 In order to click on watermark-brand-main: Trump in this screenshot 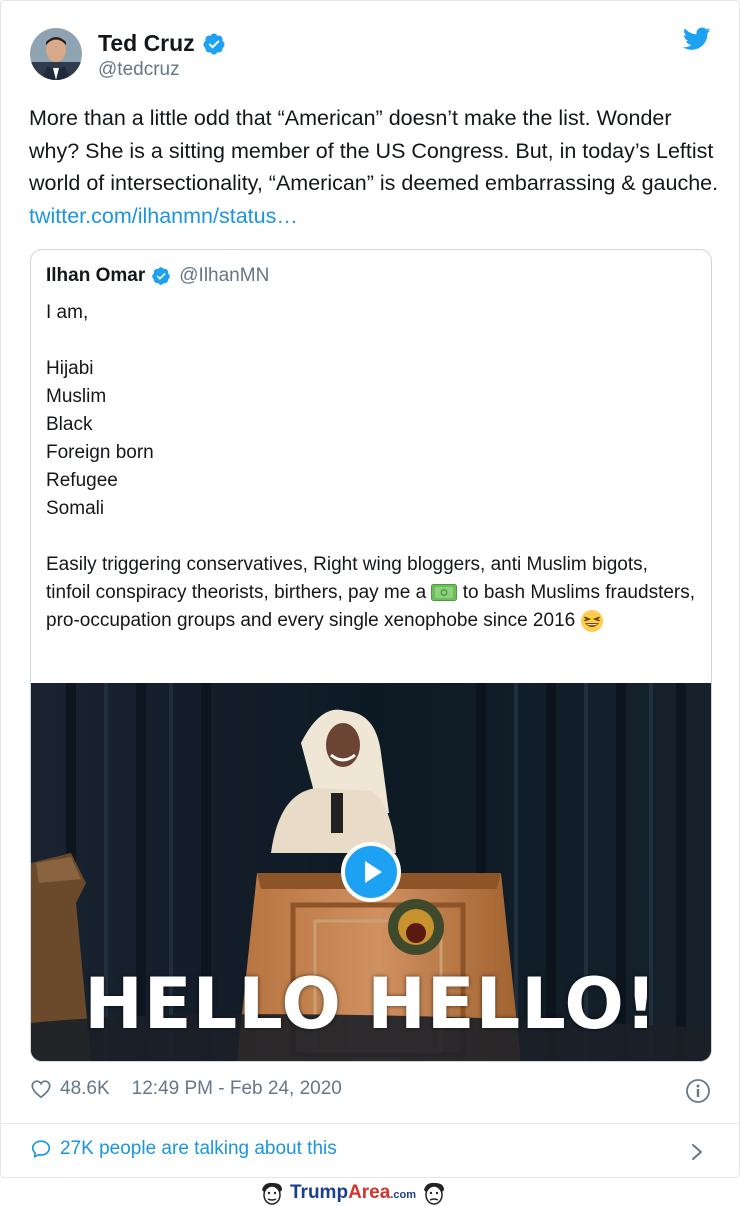, I will do `click(319, 1192)`.